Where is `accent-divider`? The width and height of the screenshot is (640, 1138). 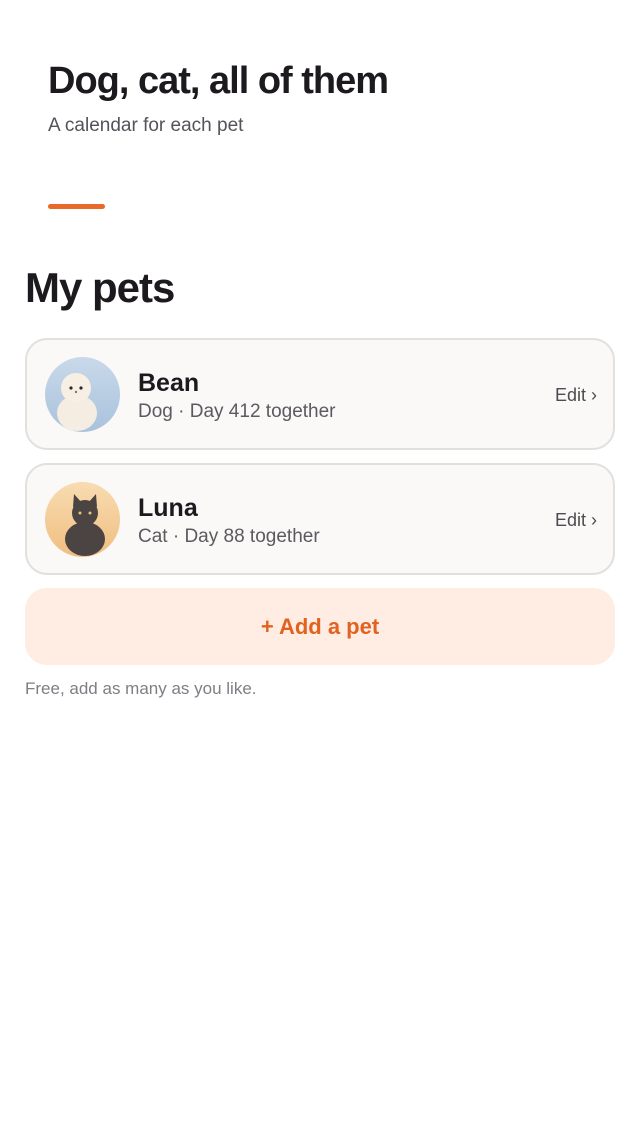 accent-divider is located at coordinates (76, 206).